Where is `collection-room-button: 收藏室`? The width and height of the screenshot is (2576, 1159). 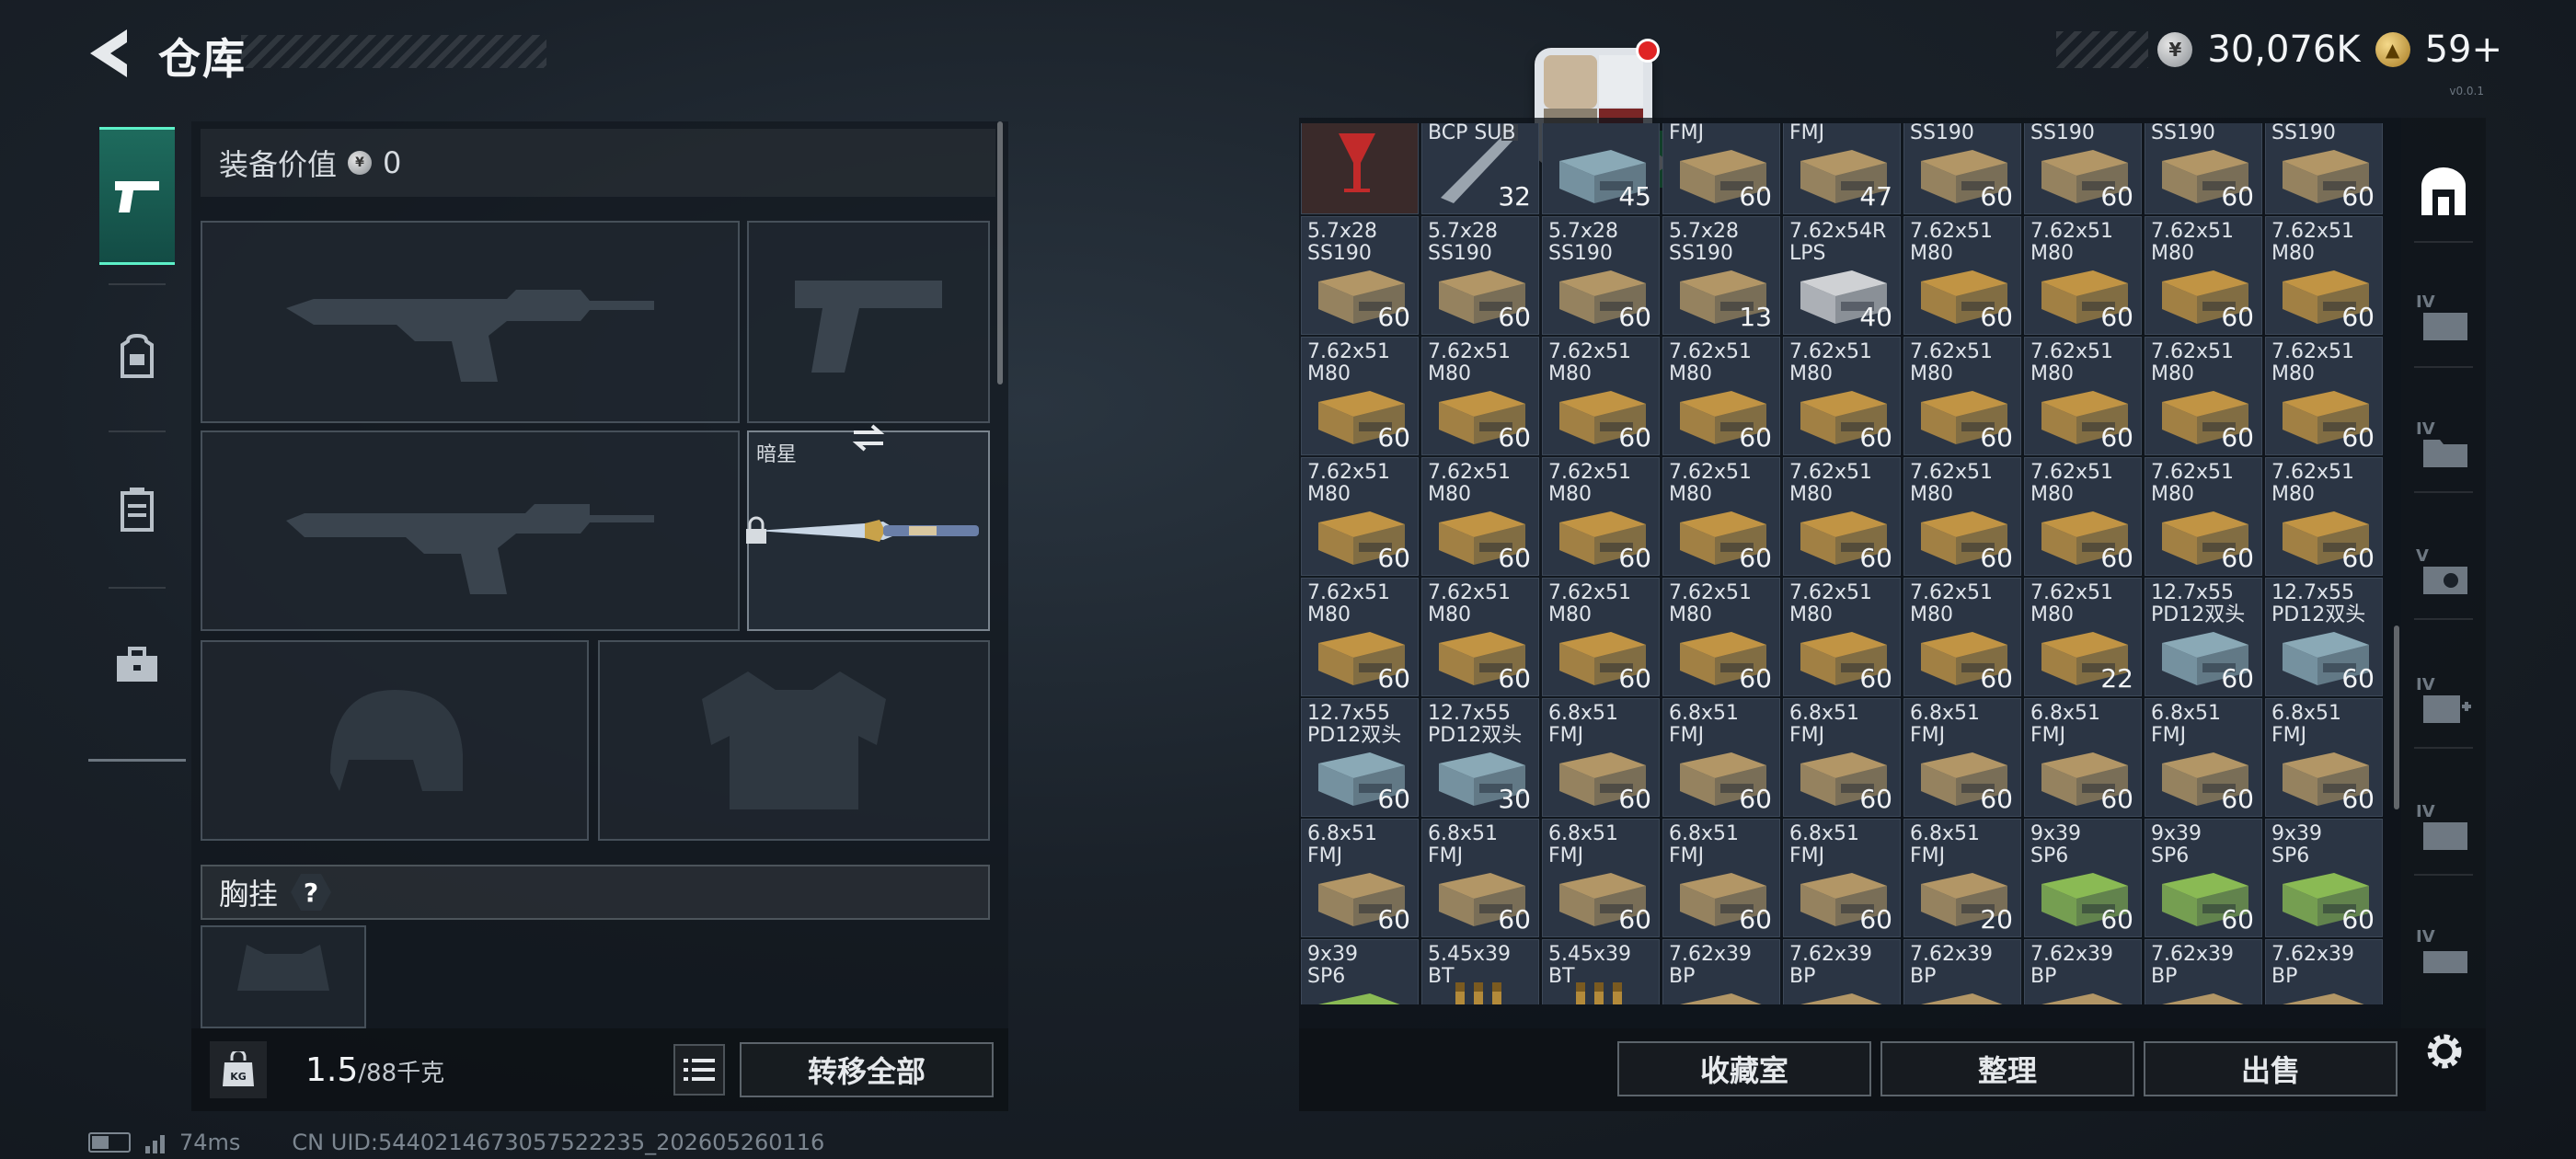 collection-room-button: 收藏室 is located at coordinates (1744, 1068).